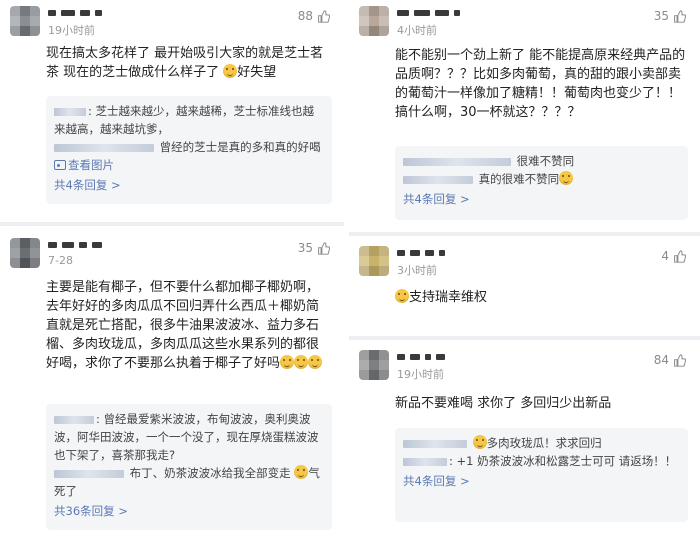  What do you see at coordinates (665, 256) in the screenshot?
I see `like-count: 4` at bounding box center [665, 256].